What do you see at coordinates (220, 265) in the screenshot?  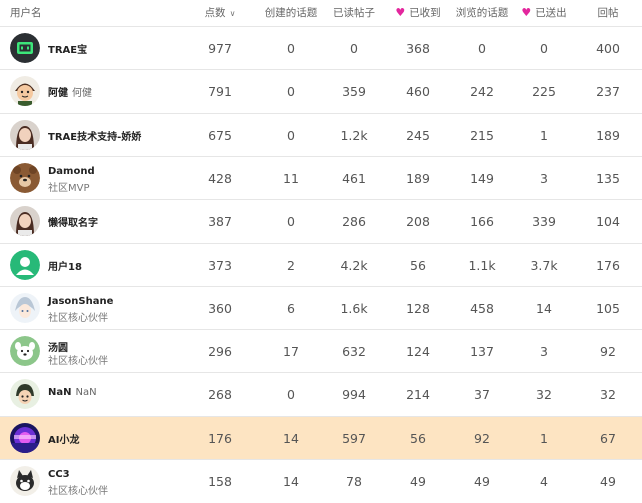 I see `points-value: 373` at bounding box center [220, 265].